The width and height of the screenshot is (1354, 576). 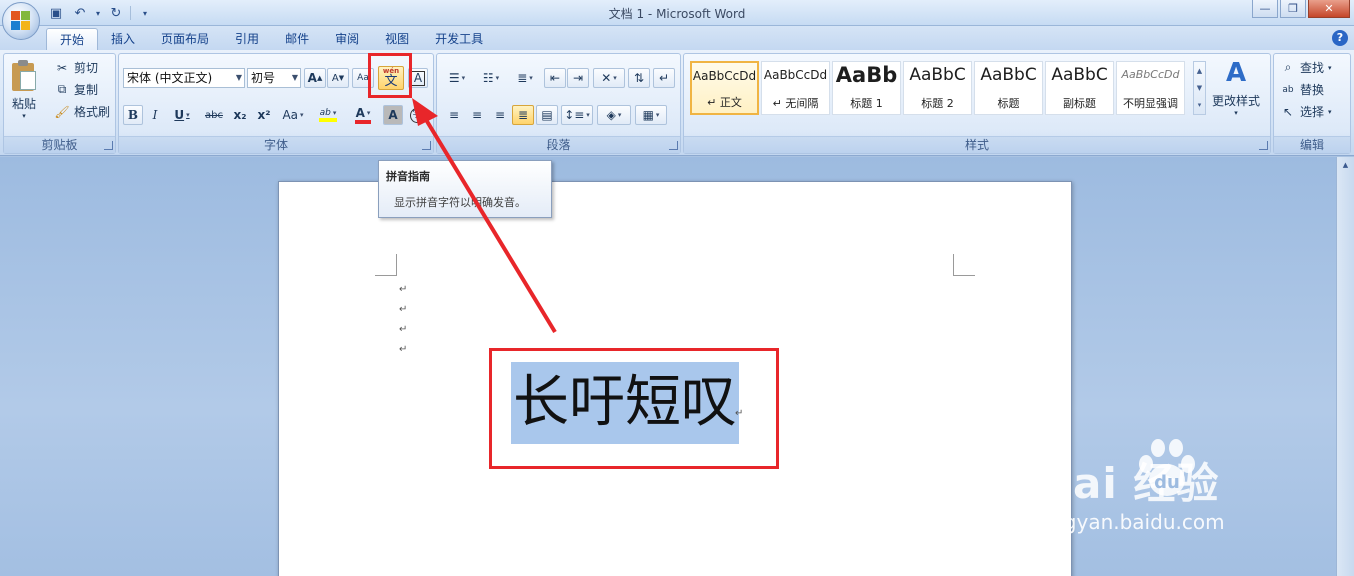 I want to click on tab-review: 审阅, so click(x=347, y=39).